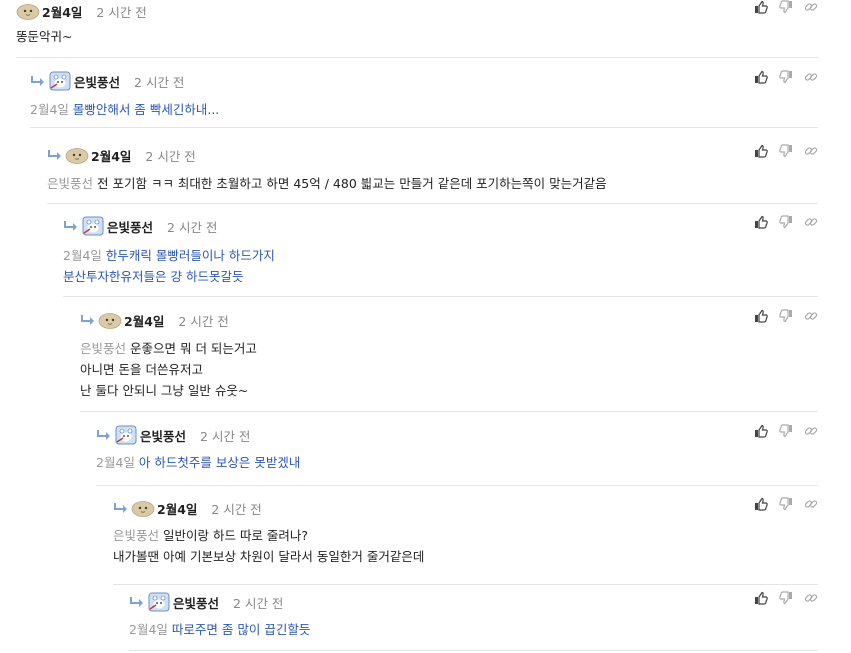  What do you see at coordinates (153, 276) in the screenshot?
I see `comment-text: 분산투자한유저들은 걍 하드못갈듯` at bounding box center [153, 276].